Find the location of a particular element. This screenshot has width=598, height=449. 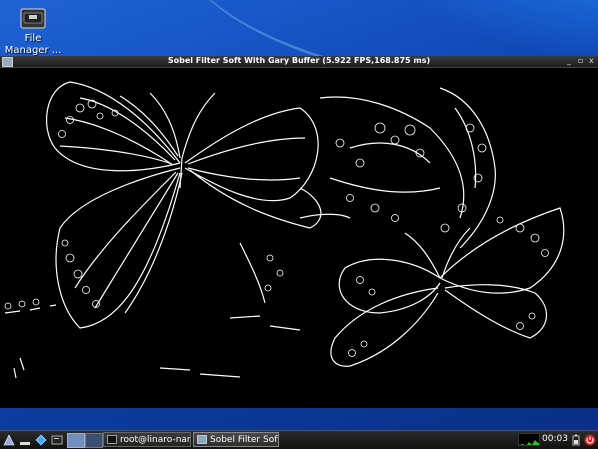

cpu-monitor-icon is located at coordinates (529, 439).